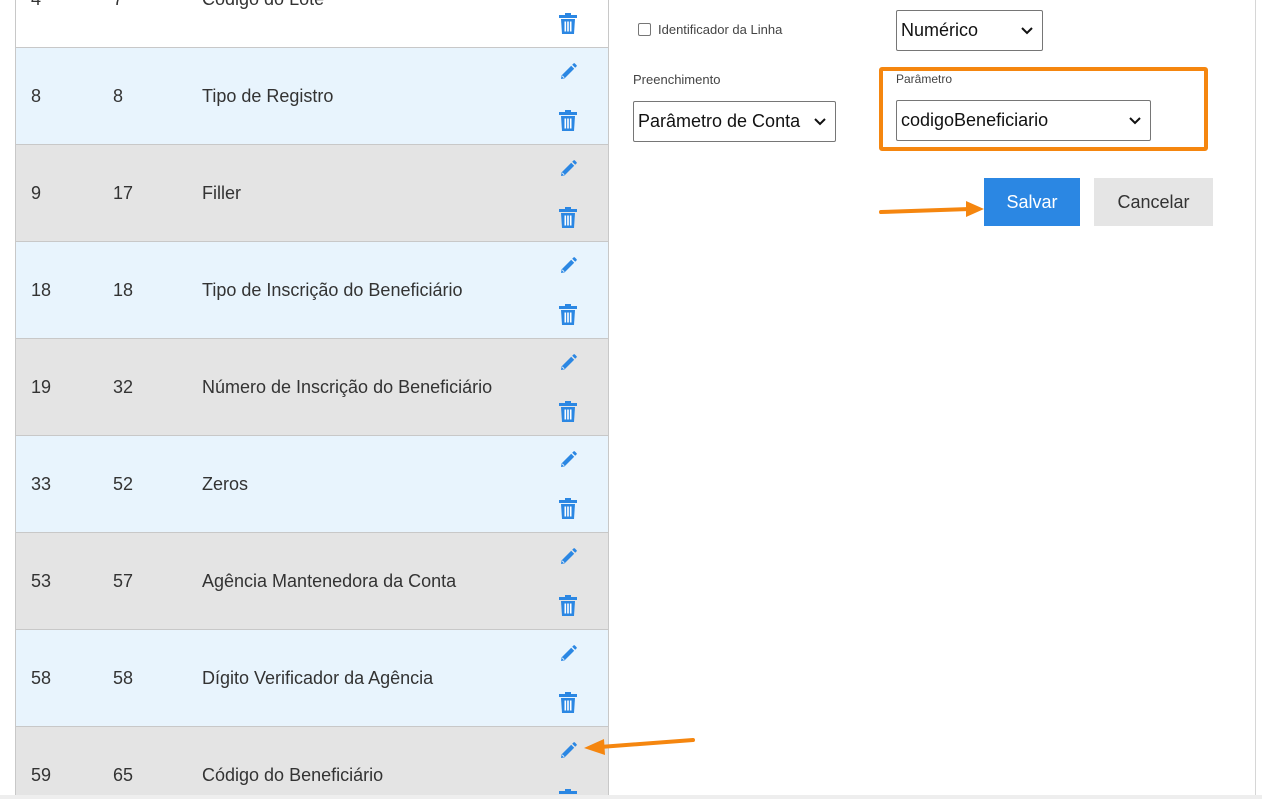 This screenshot has height=799, width=1262. I want to click on fill-select-value: Parâmetro de Conta, so click(719, 121).